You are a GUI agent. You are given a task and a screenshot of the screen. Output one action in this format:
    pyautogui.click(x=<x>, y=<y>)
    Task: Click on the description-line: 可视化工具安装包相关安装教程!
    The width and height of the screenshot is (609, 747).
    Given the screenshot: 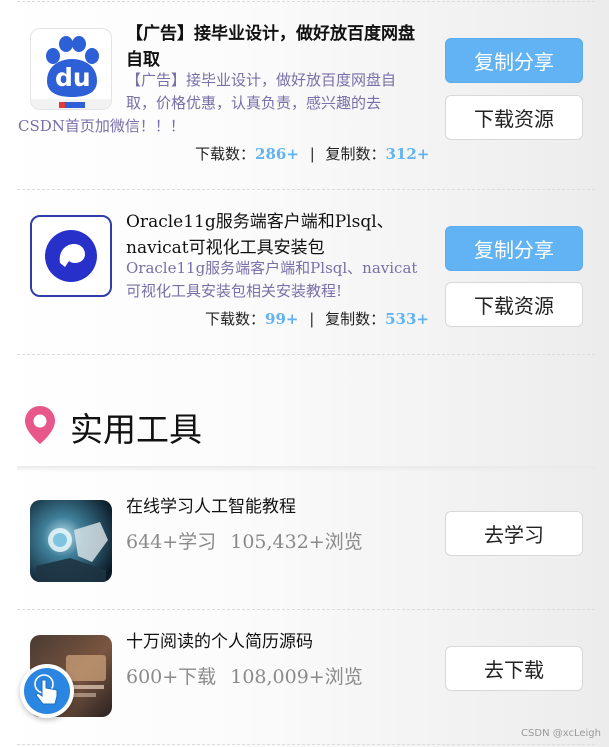 What is the action you would take?
    pyautogui.click(x=234, y=291)
    